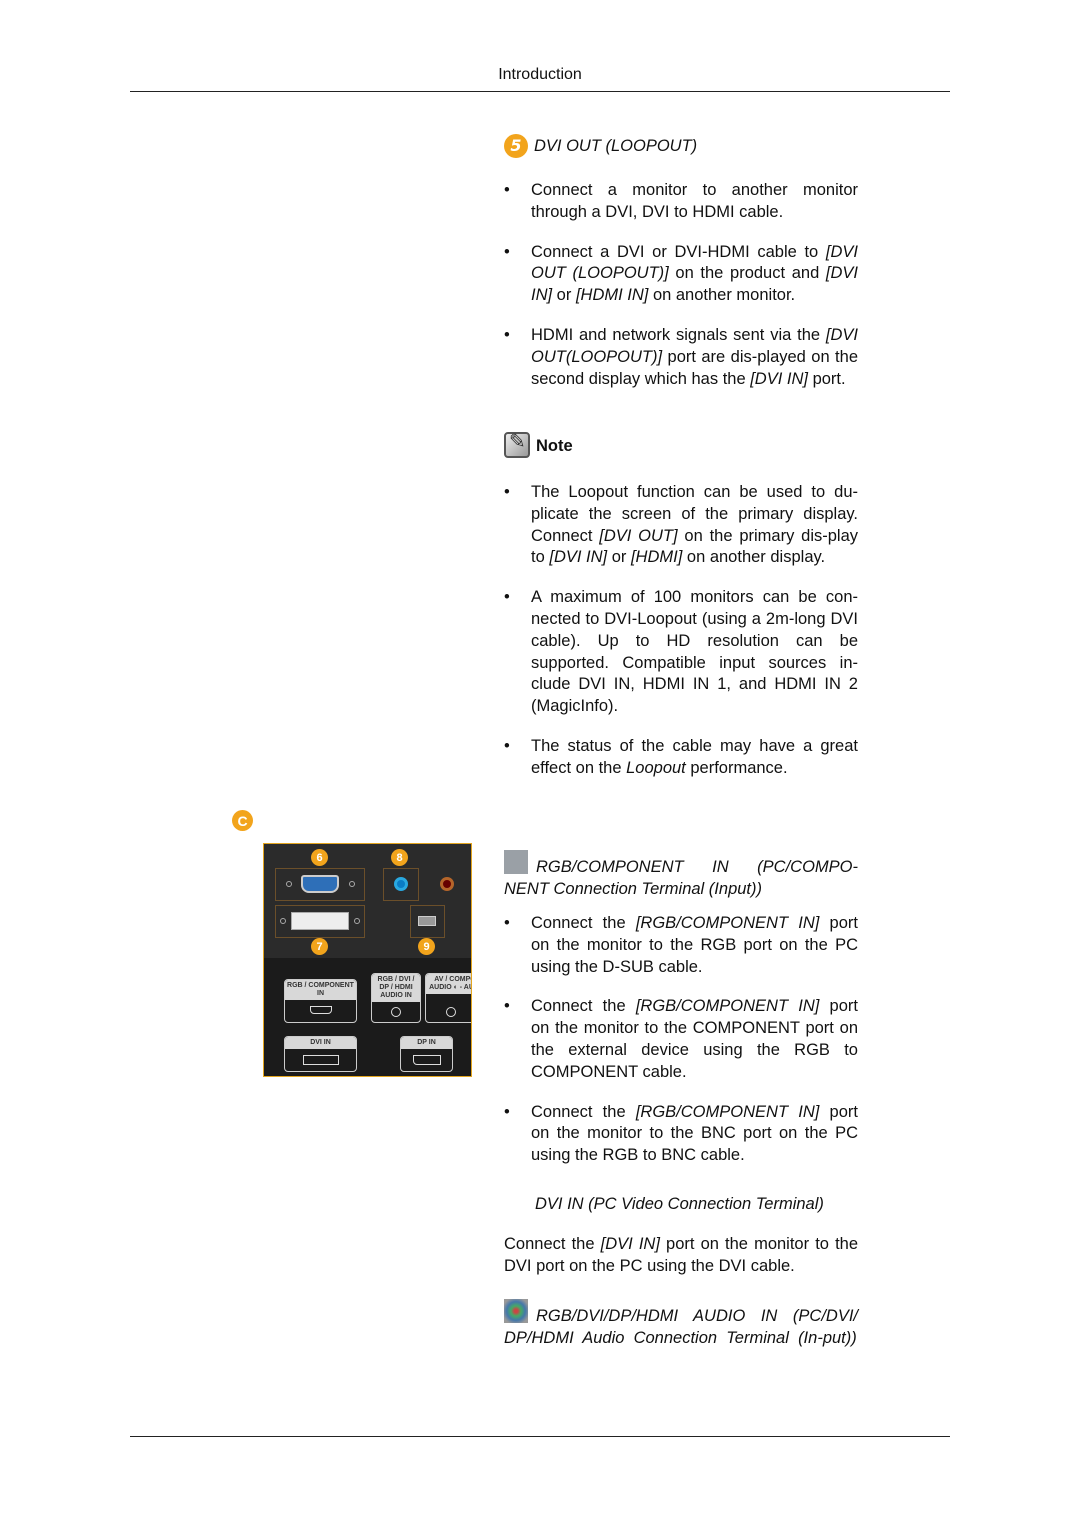 The height and width of the screenshot is (1527, 1080). Describe the element at coordinates (396, 988) in the screenshot. I see `audio-in-label: RGB / DVI / DP / HDMI AUDIO IN` at that location.